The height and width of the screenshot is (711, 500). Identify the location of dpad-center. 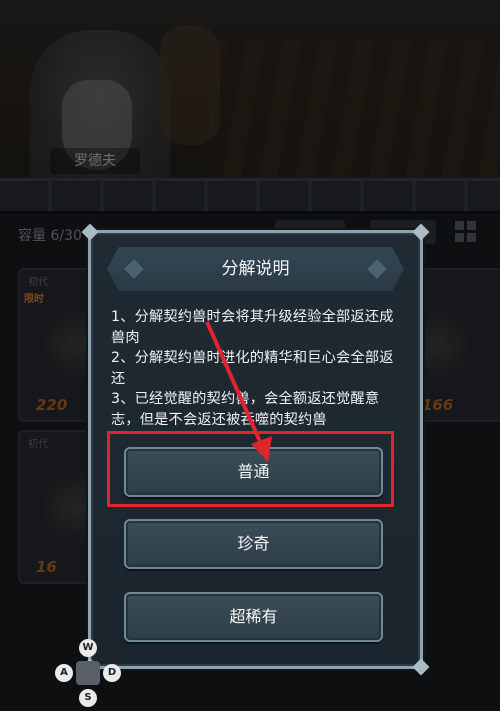
(88, 673).